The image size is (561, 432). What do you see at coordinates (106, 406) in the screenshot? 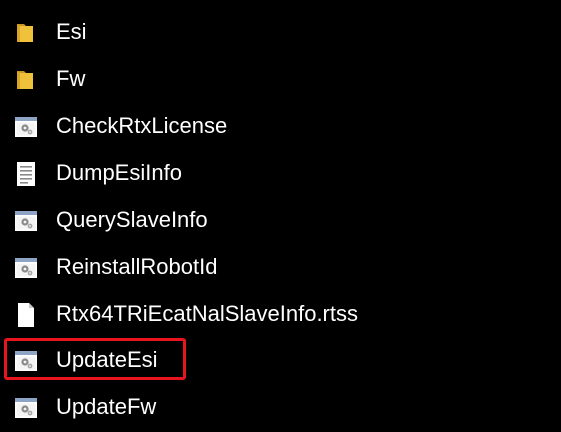
I see `file-name: UpdateFw` at bounding box center [106, 406].